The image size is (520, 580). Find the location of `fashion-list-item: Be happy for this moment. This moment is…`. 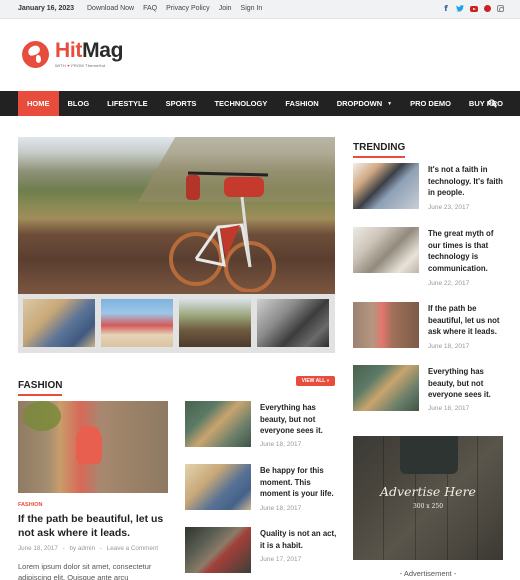

fashion-list-item: Be happy for this moment. This moment is… is located at coordinates (262, 494).